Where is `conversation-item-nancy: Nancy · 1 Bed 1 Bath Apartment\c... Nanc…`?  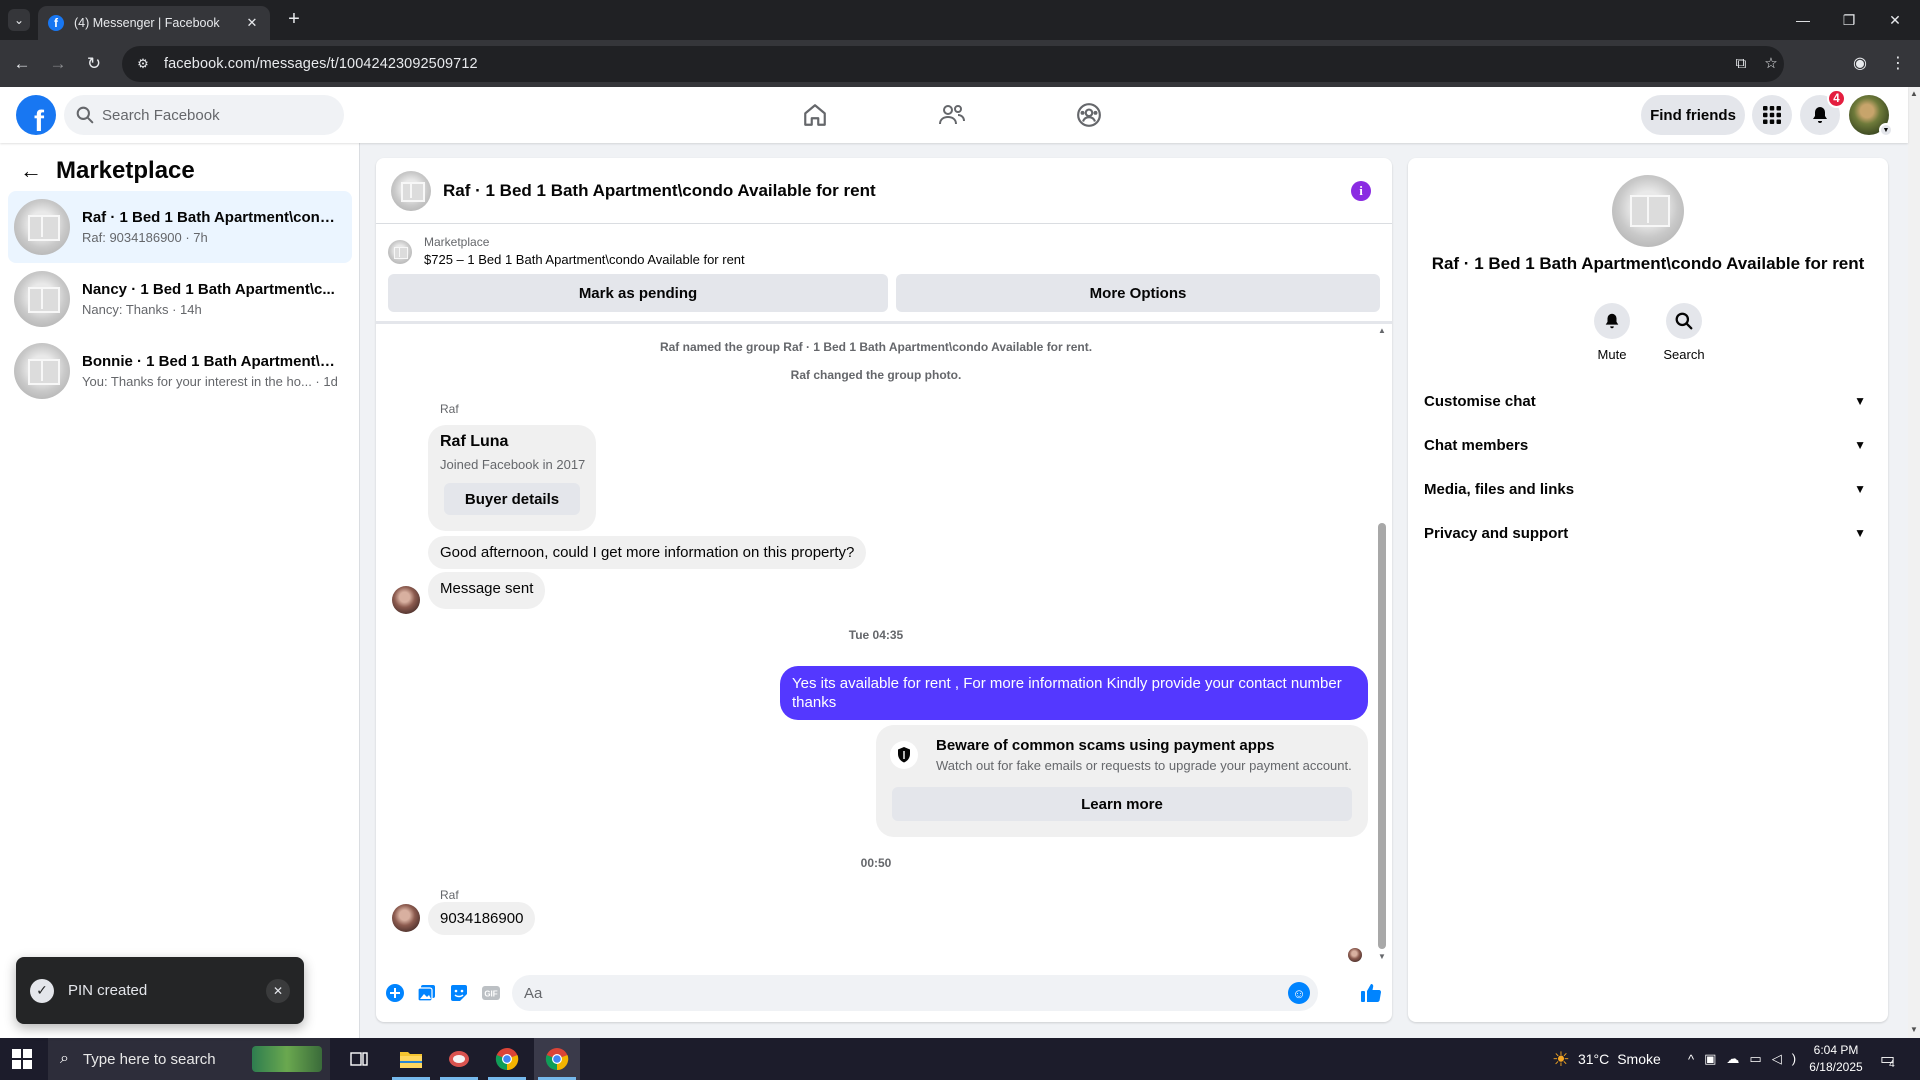 conversation-item-nancy: Nancy · 1 Bed 1 Bath Apartment\c... Nanc… is located at coordinates (180, 299).